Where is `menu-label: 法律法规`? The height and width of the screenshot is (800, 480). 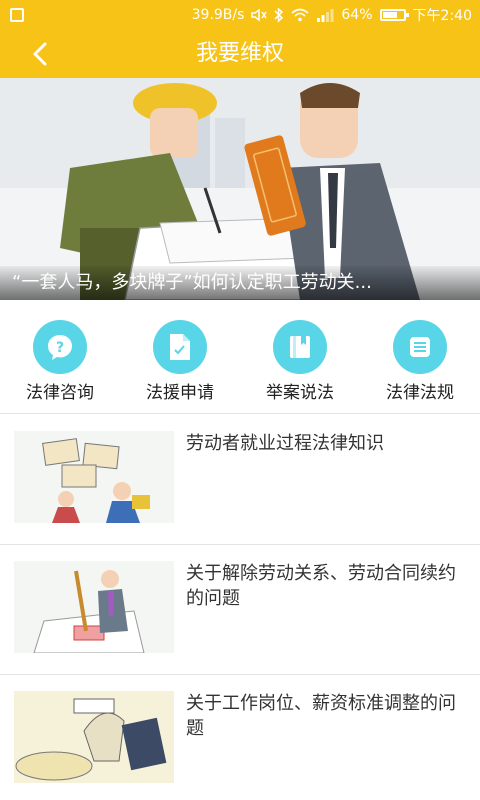 menu-label: 法律法规 is located at coordinates (420, 393).